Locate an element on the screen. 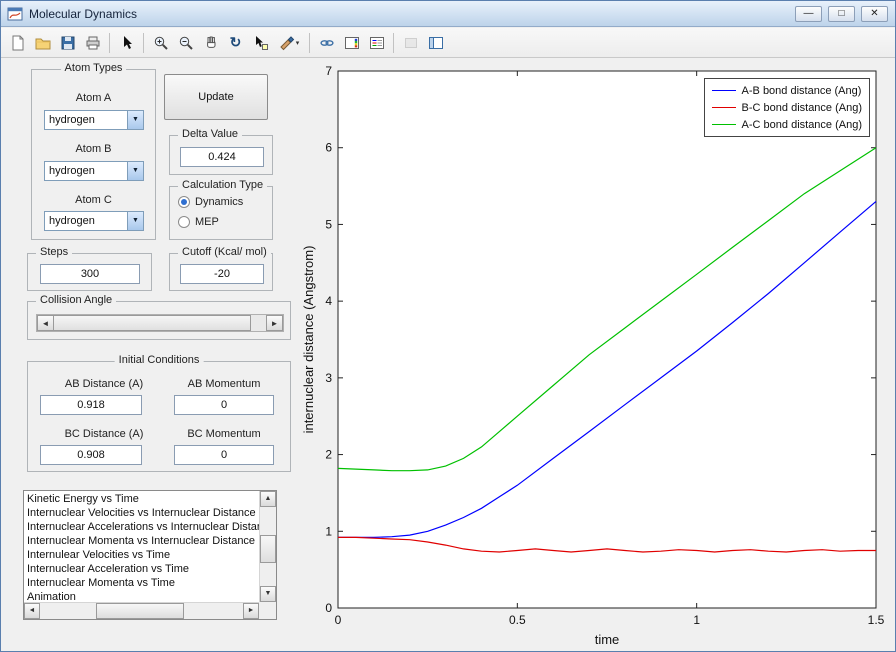  insert-legend-icon is located at coordinates (376, 42).